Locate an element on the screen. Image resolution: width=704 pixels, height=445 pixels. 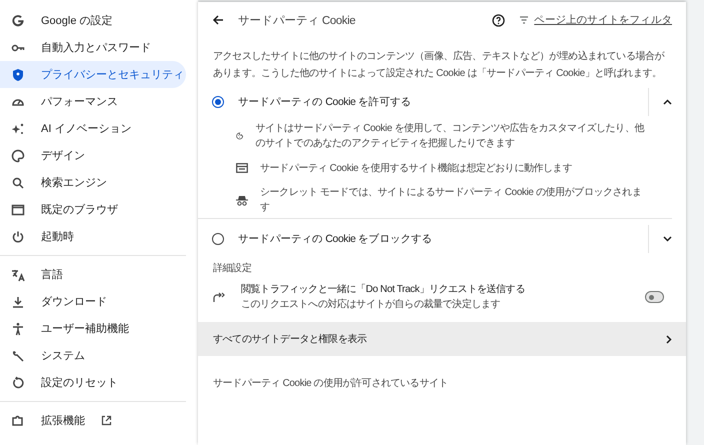
filter-icon is located at coordinates (524, 20).